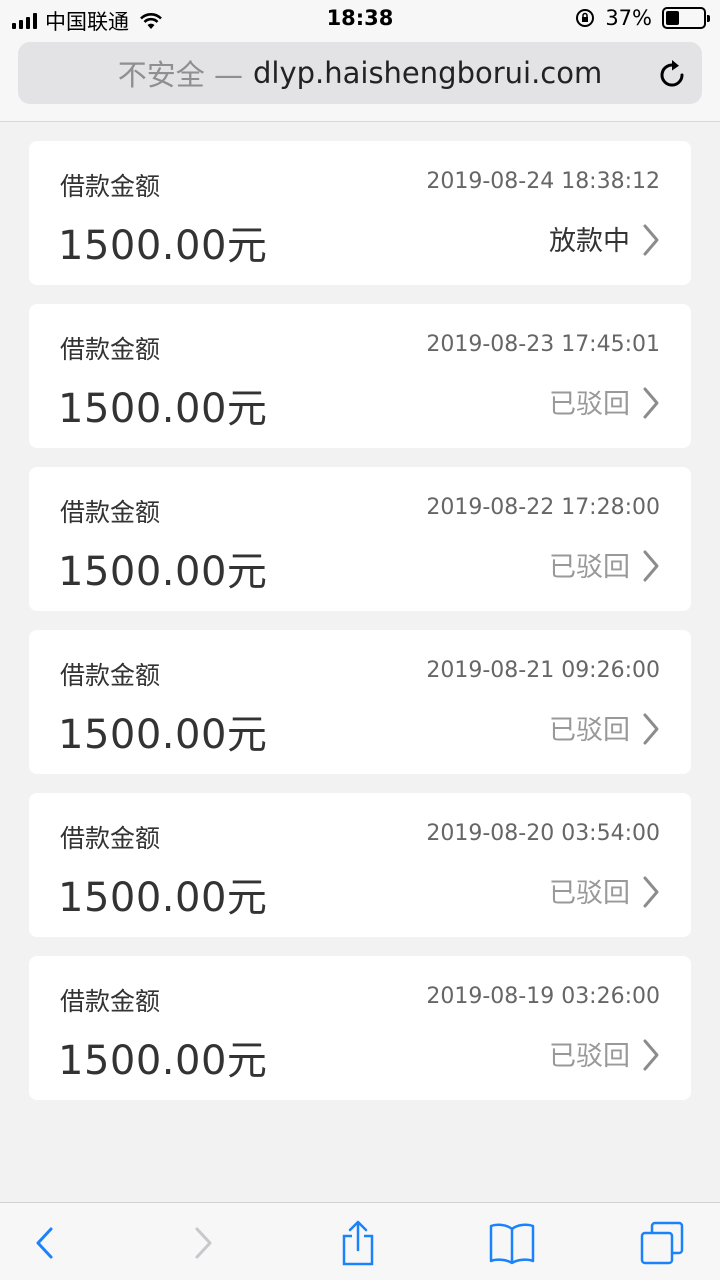  I want to click on reload-icon, so click(673, 73).